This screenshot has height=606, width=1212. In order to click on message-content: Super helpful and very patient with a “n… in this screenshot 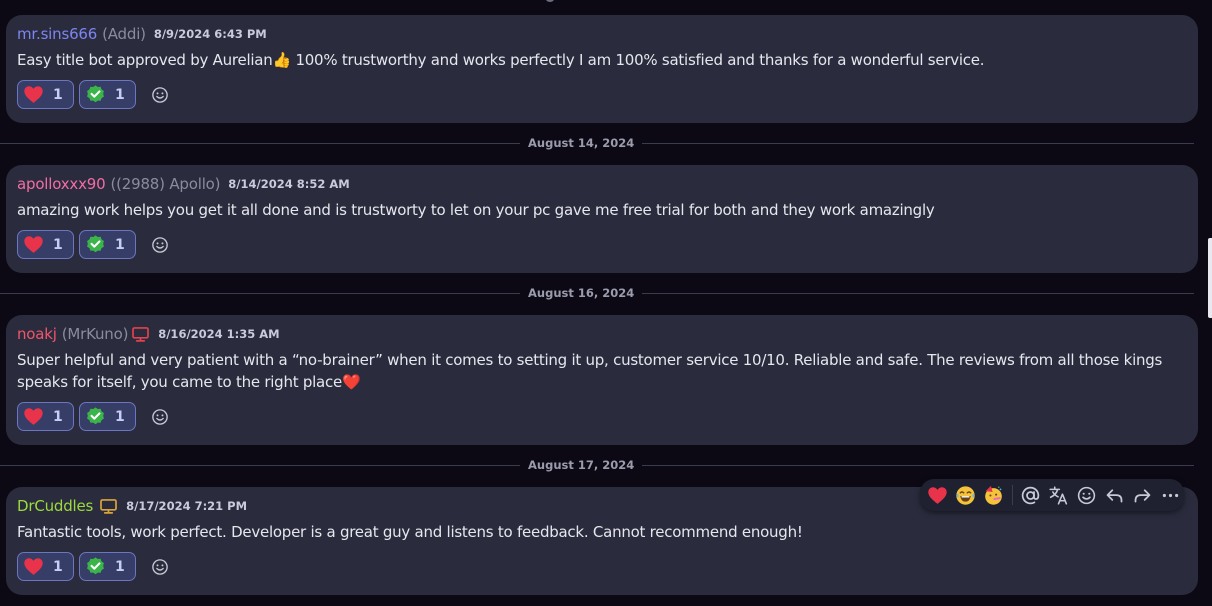, I will do `click(590, 371)`.